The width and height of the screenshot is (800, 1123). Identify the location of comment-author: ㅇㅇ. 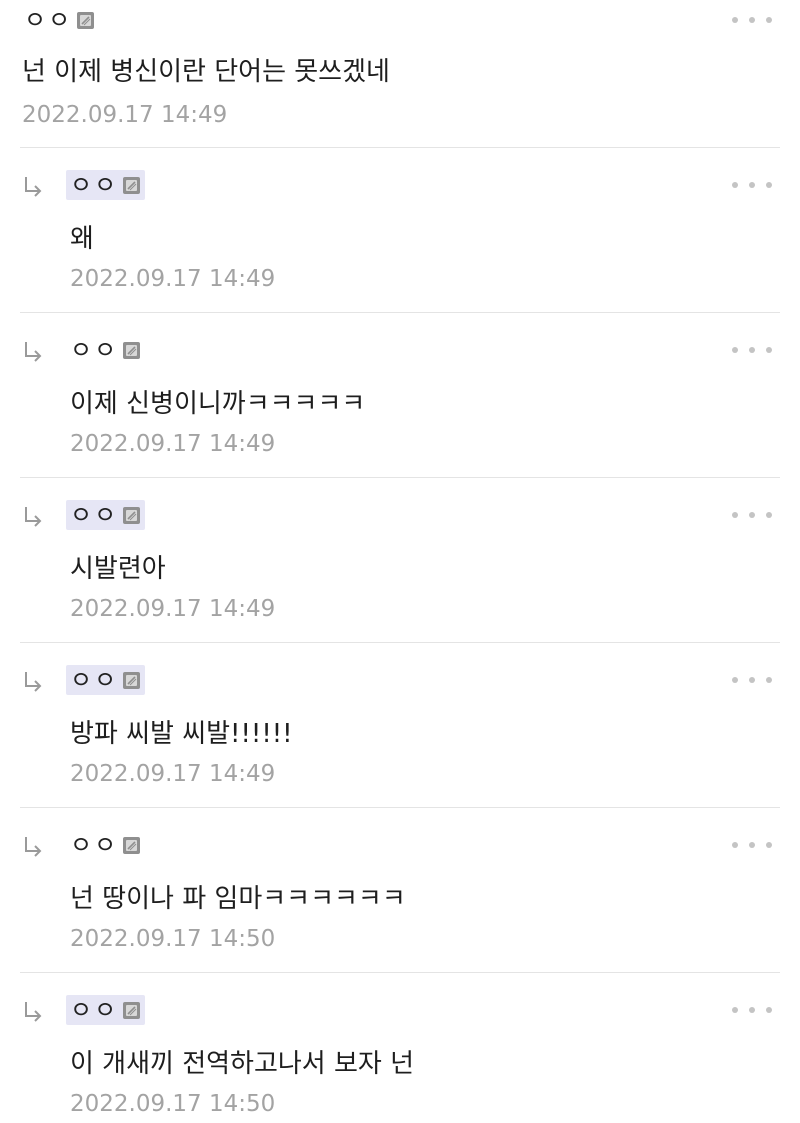
(59, 20).